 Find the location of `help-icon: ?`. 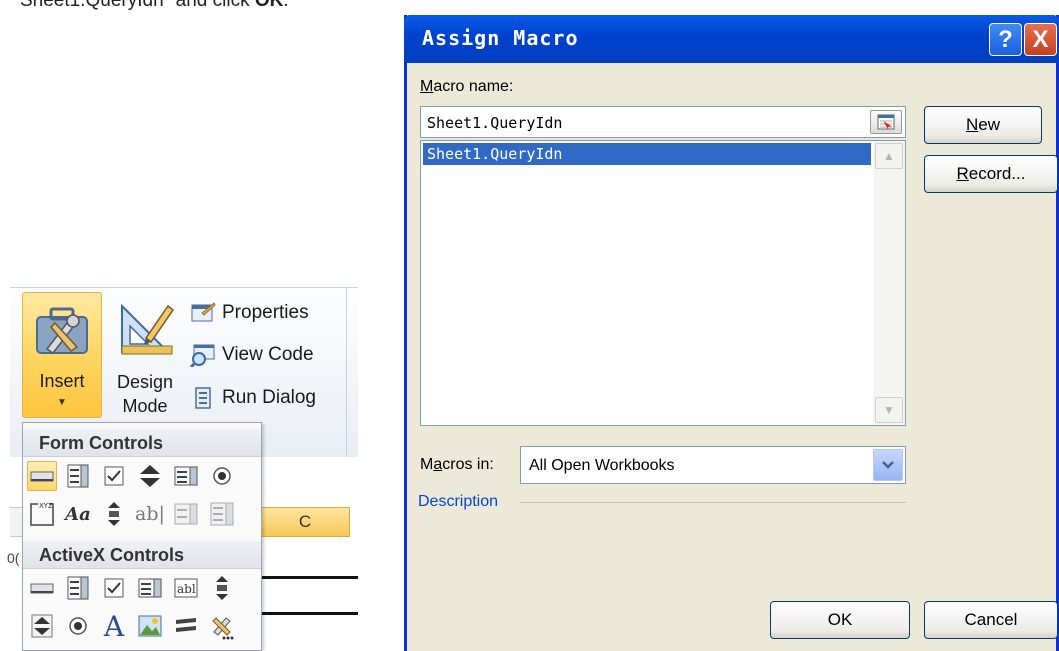

help-icon: ? is located at coordinates (1005, 39).